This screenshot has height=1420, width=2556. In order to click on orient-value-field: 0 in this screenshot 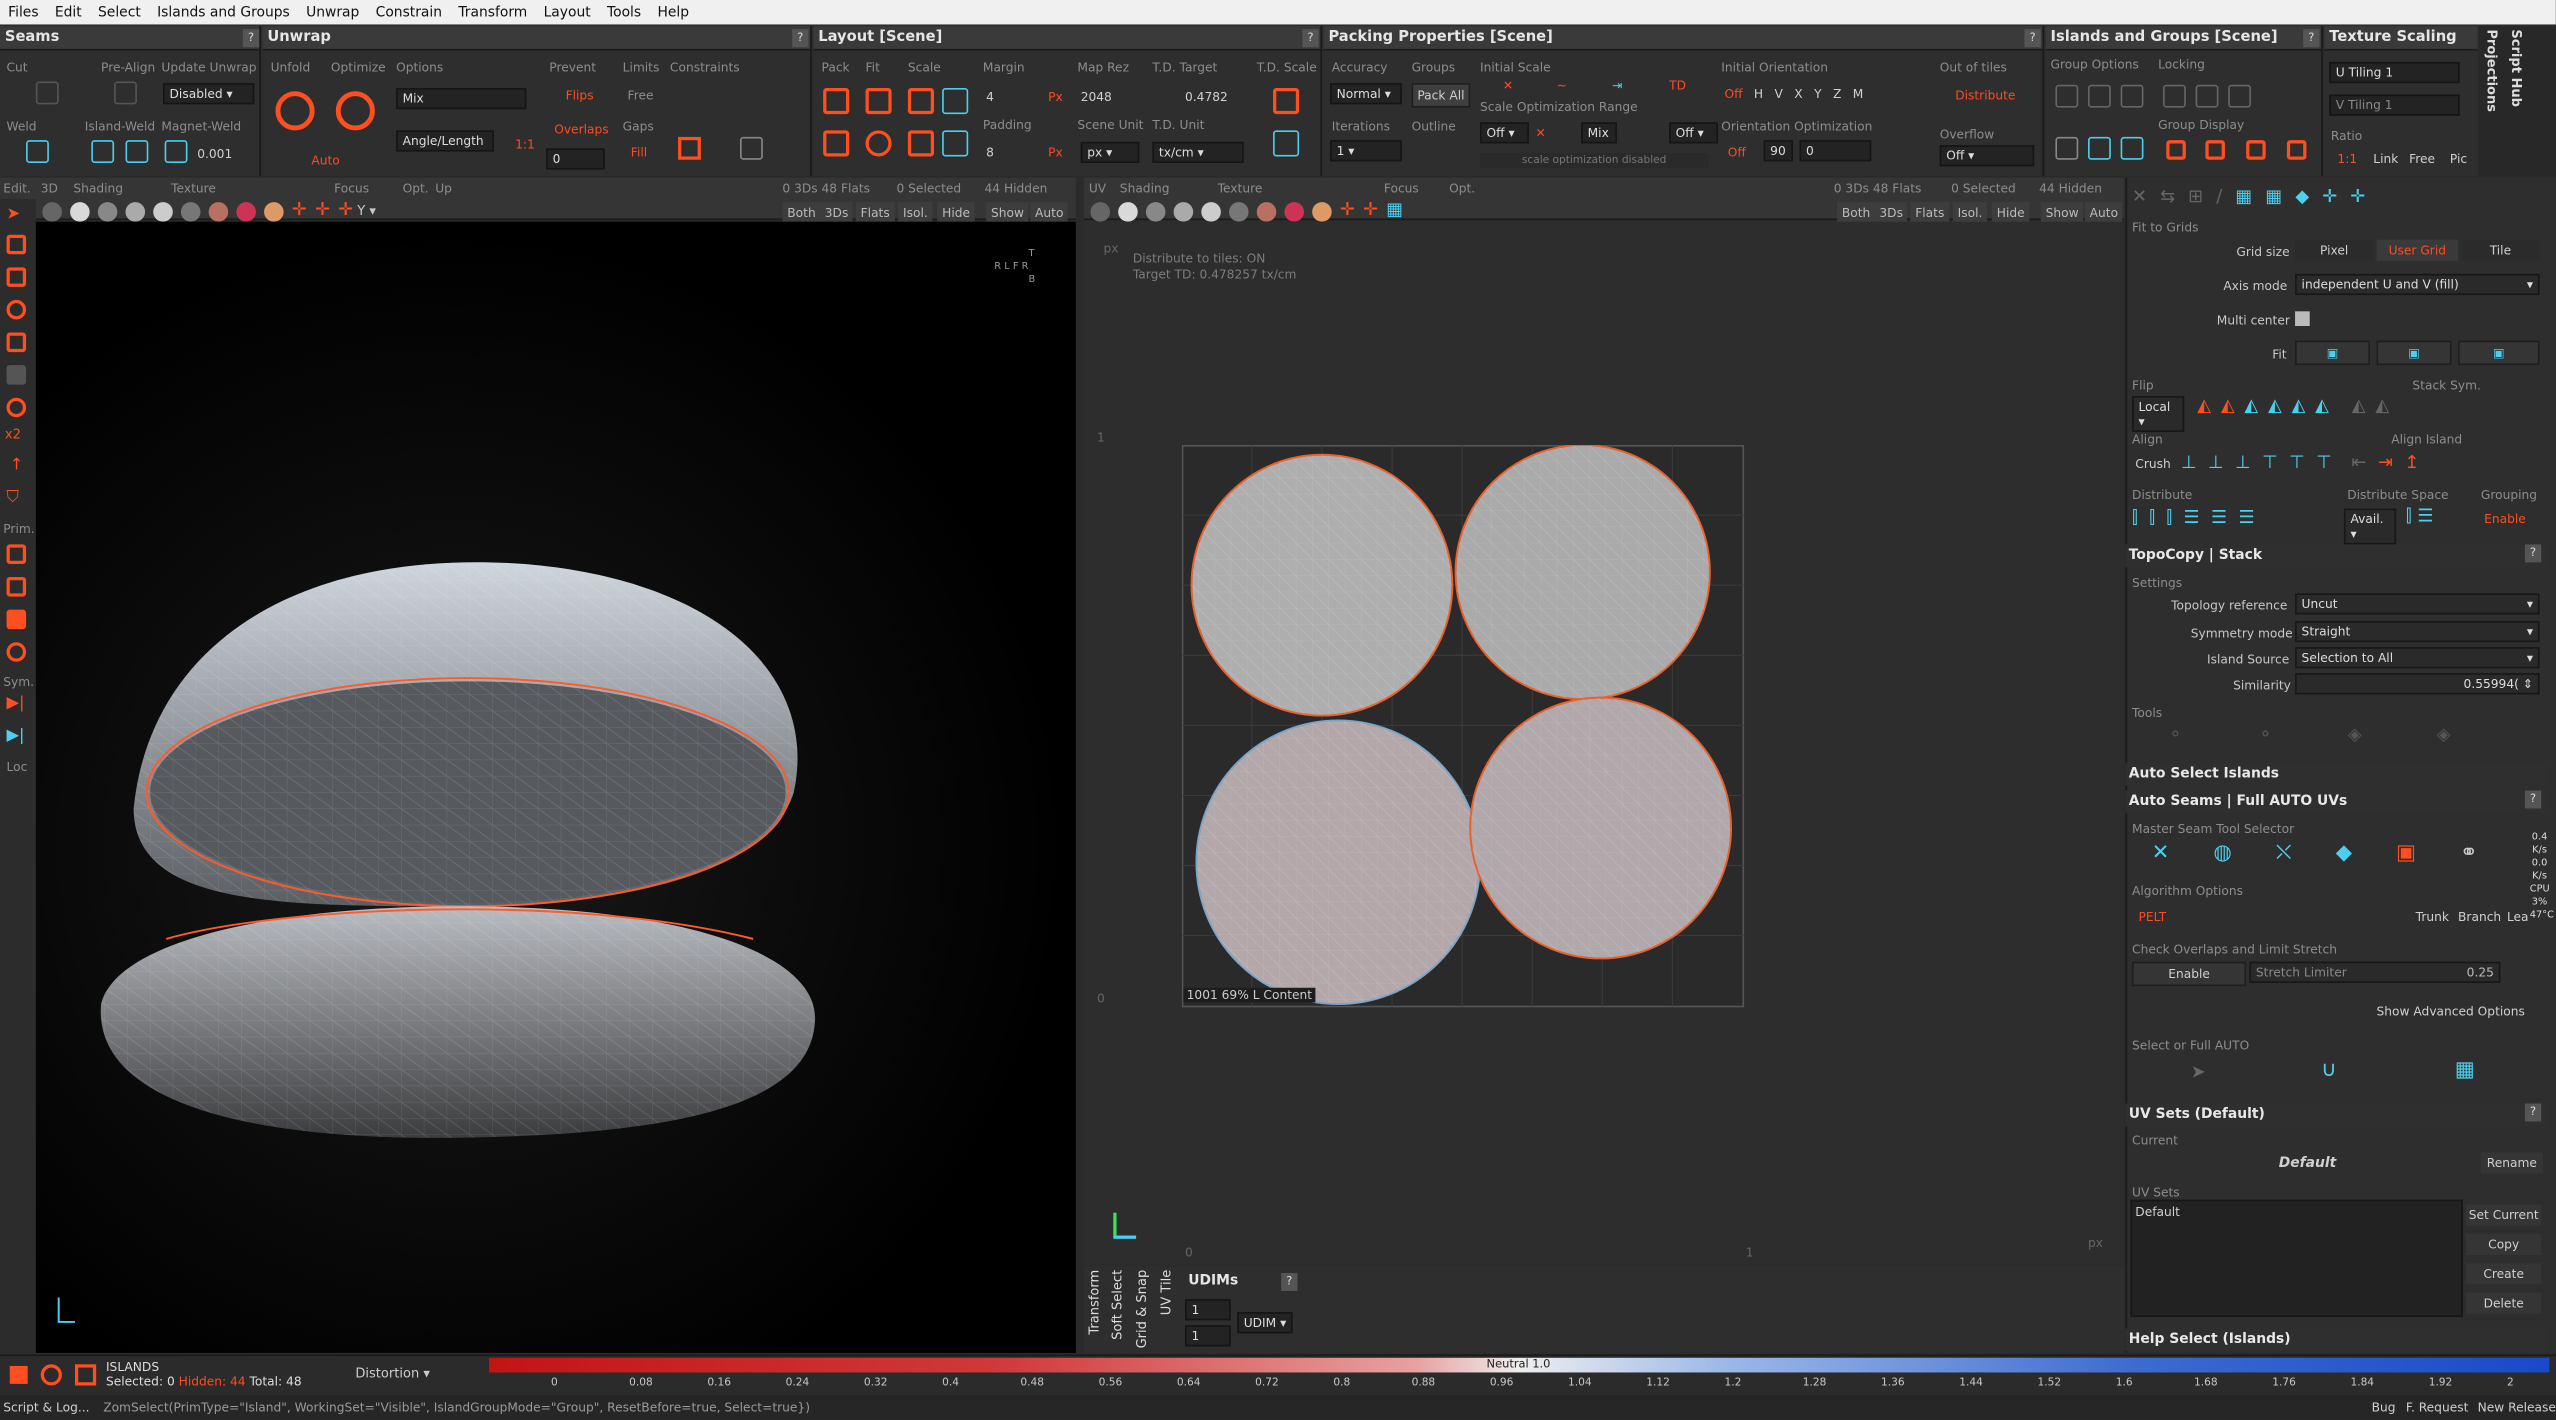, I will do `click(1835, 151)`.